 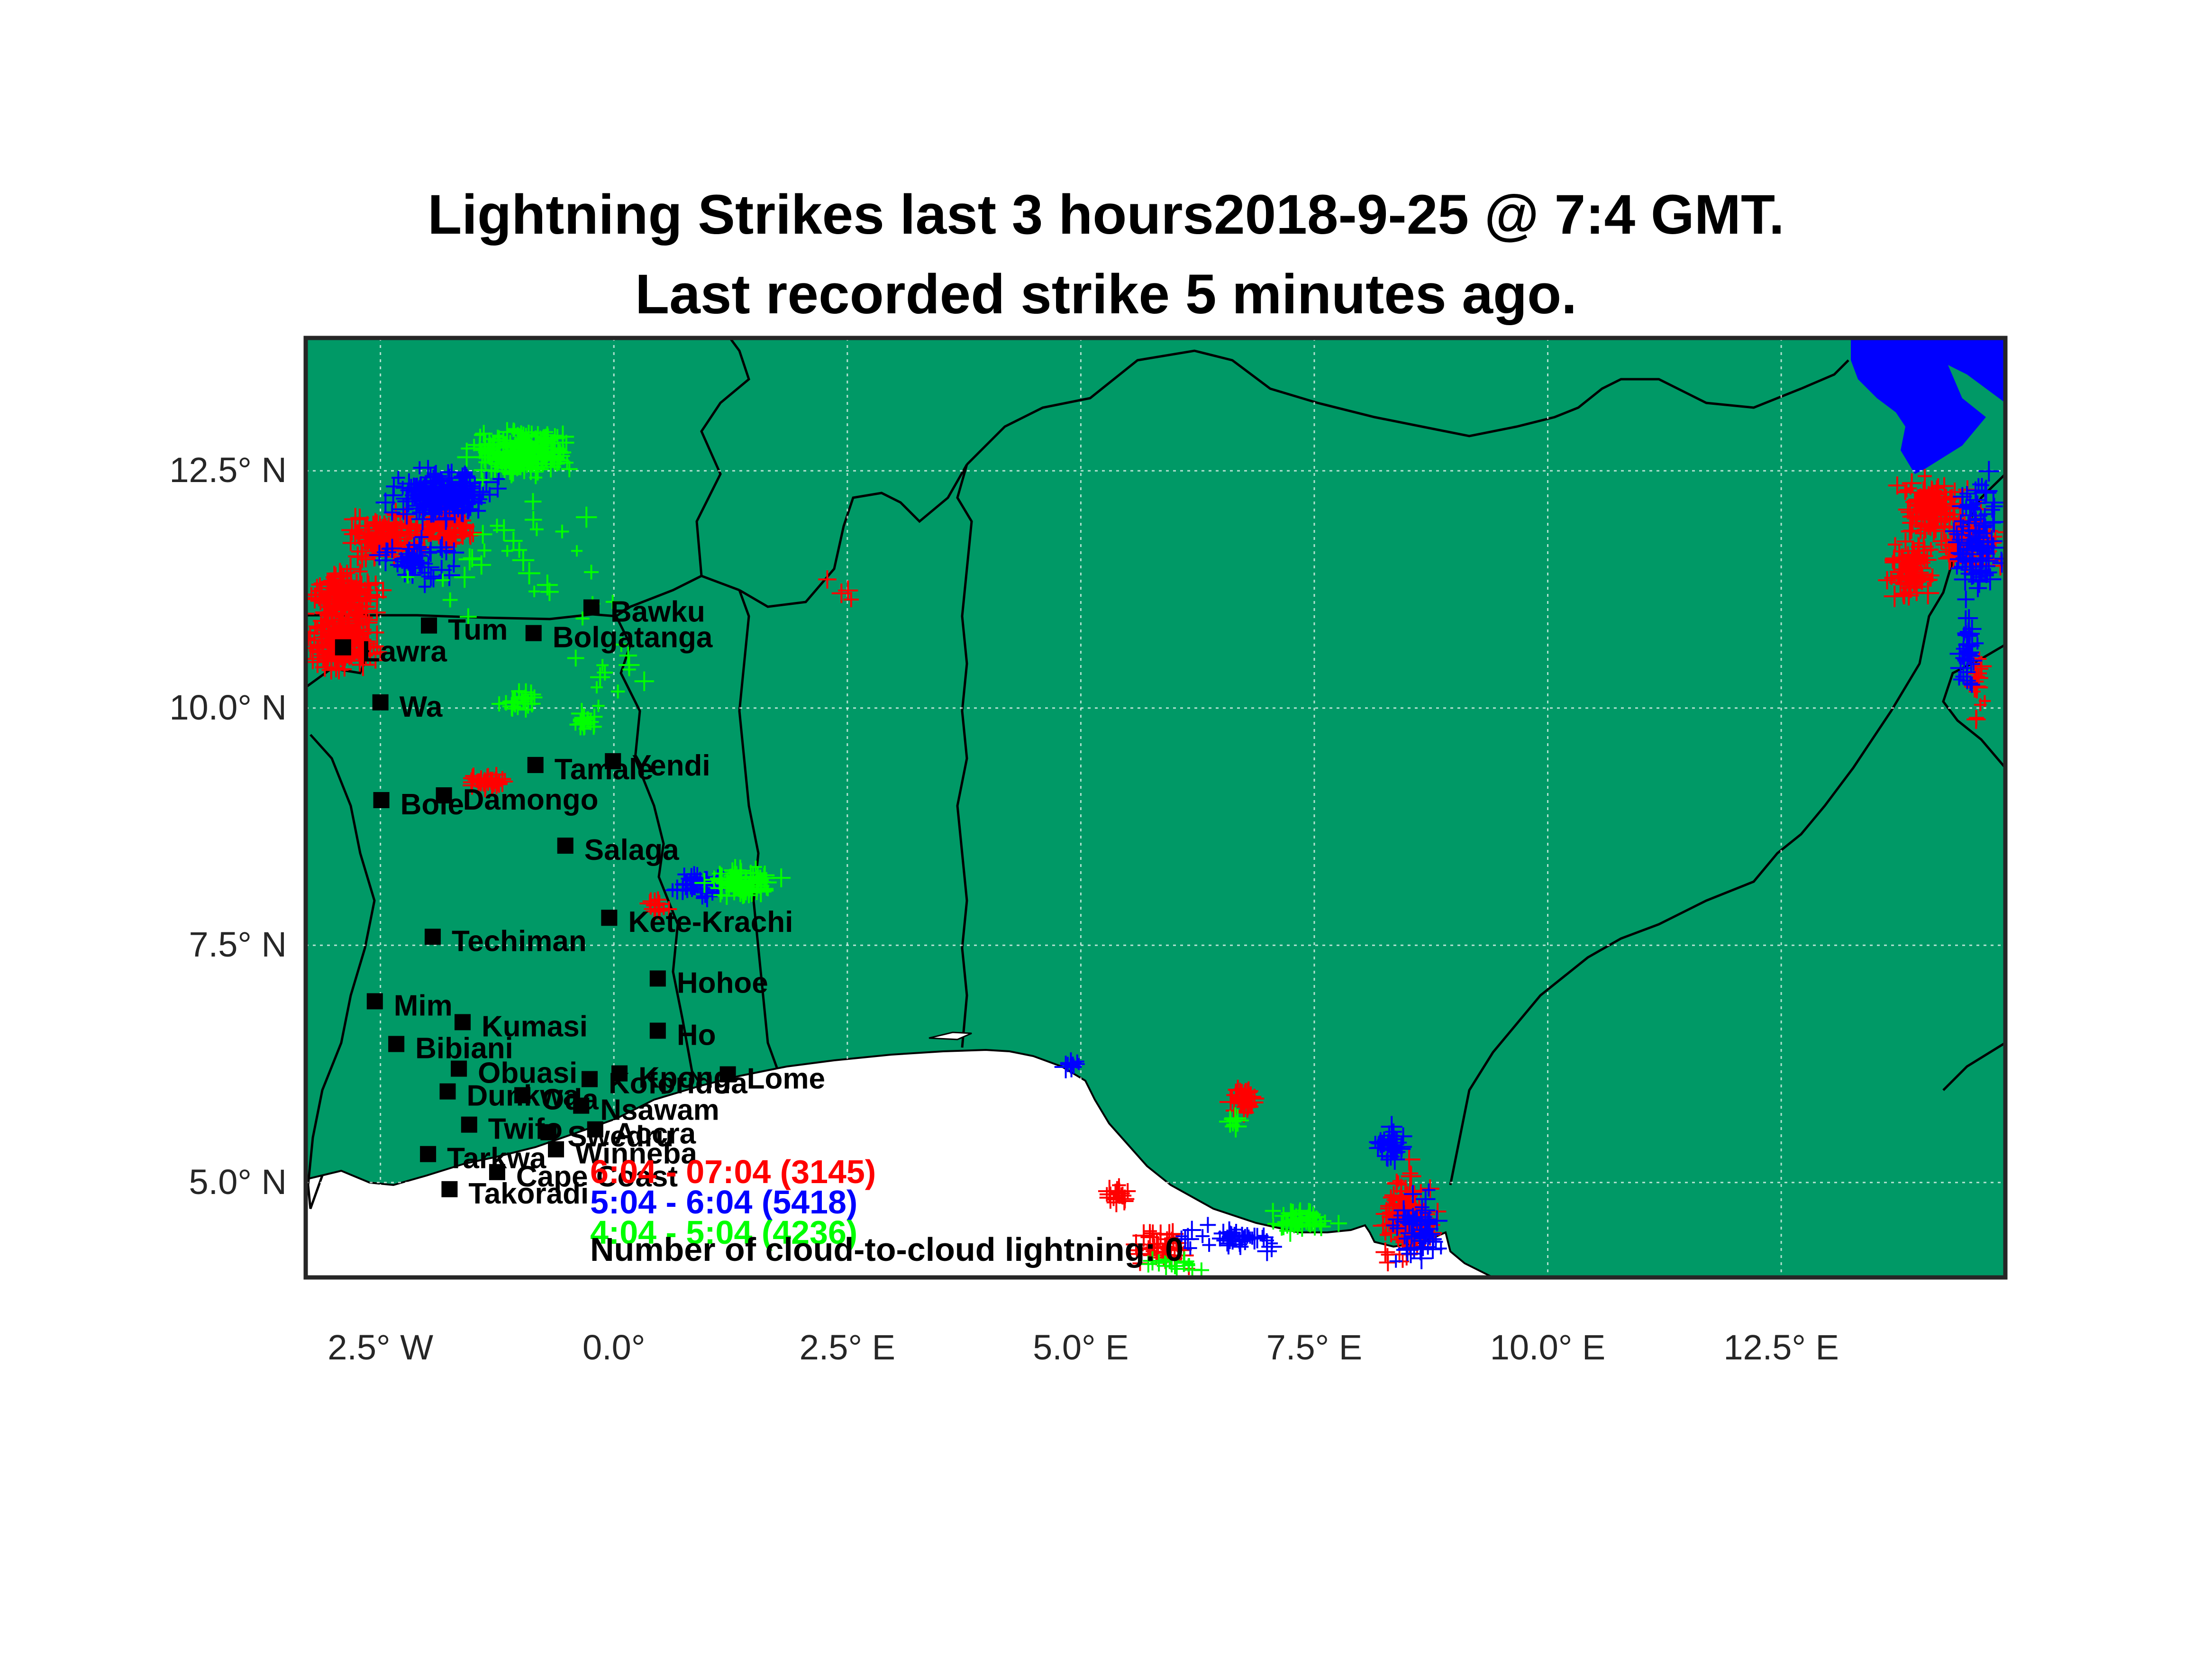 What do you see at coordinates (432, 804) in the screenshot?
I see `city-label: Bole` at bounding box center [432, 804].